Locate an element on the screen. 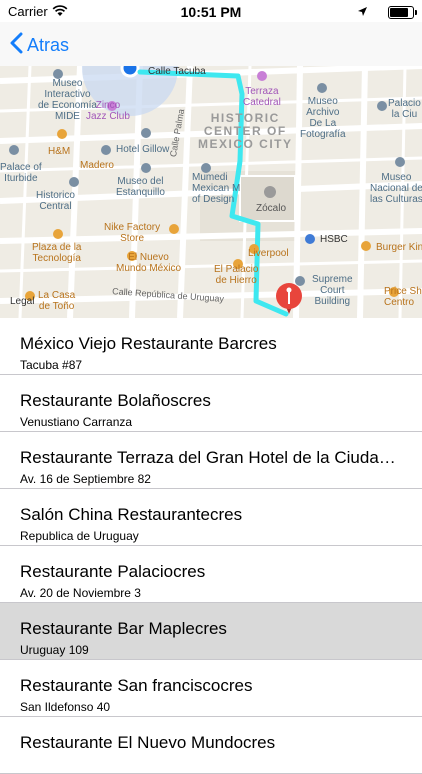 This screenshot has width=422, height=774. restaurant-address: Venustiano Carranza is located at coordinates (76, 422).